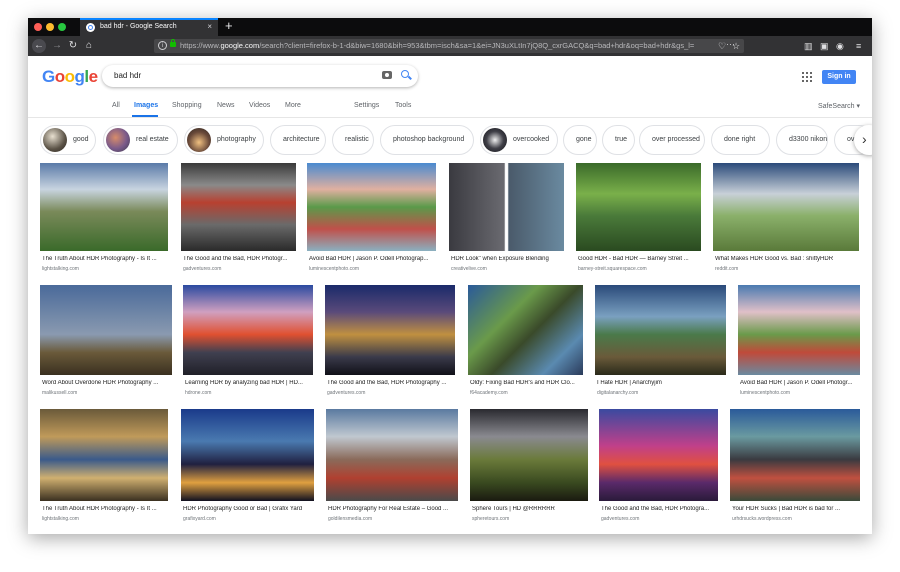 This screenshot has height=572, width=900. What do you see at coordinates (259, 105) in the screenshot?
I see `tab-videos: Videos` at bounding box center [259, 105].